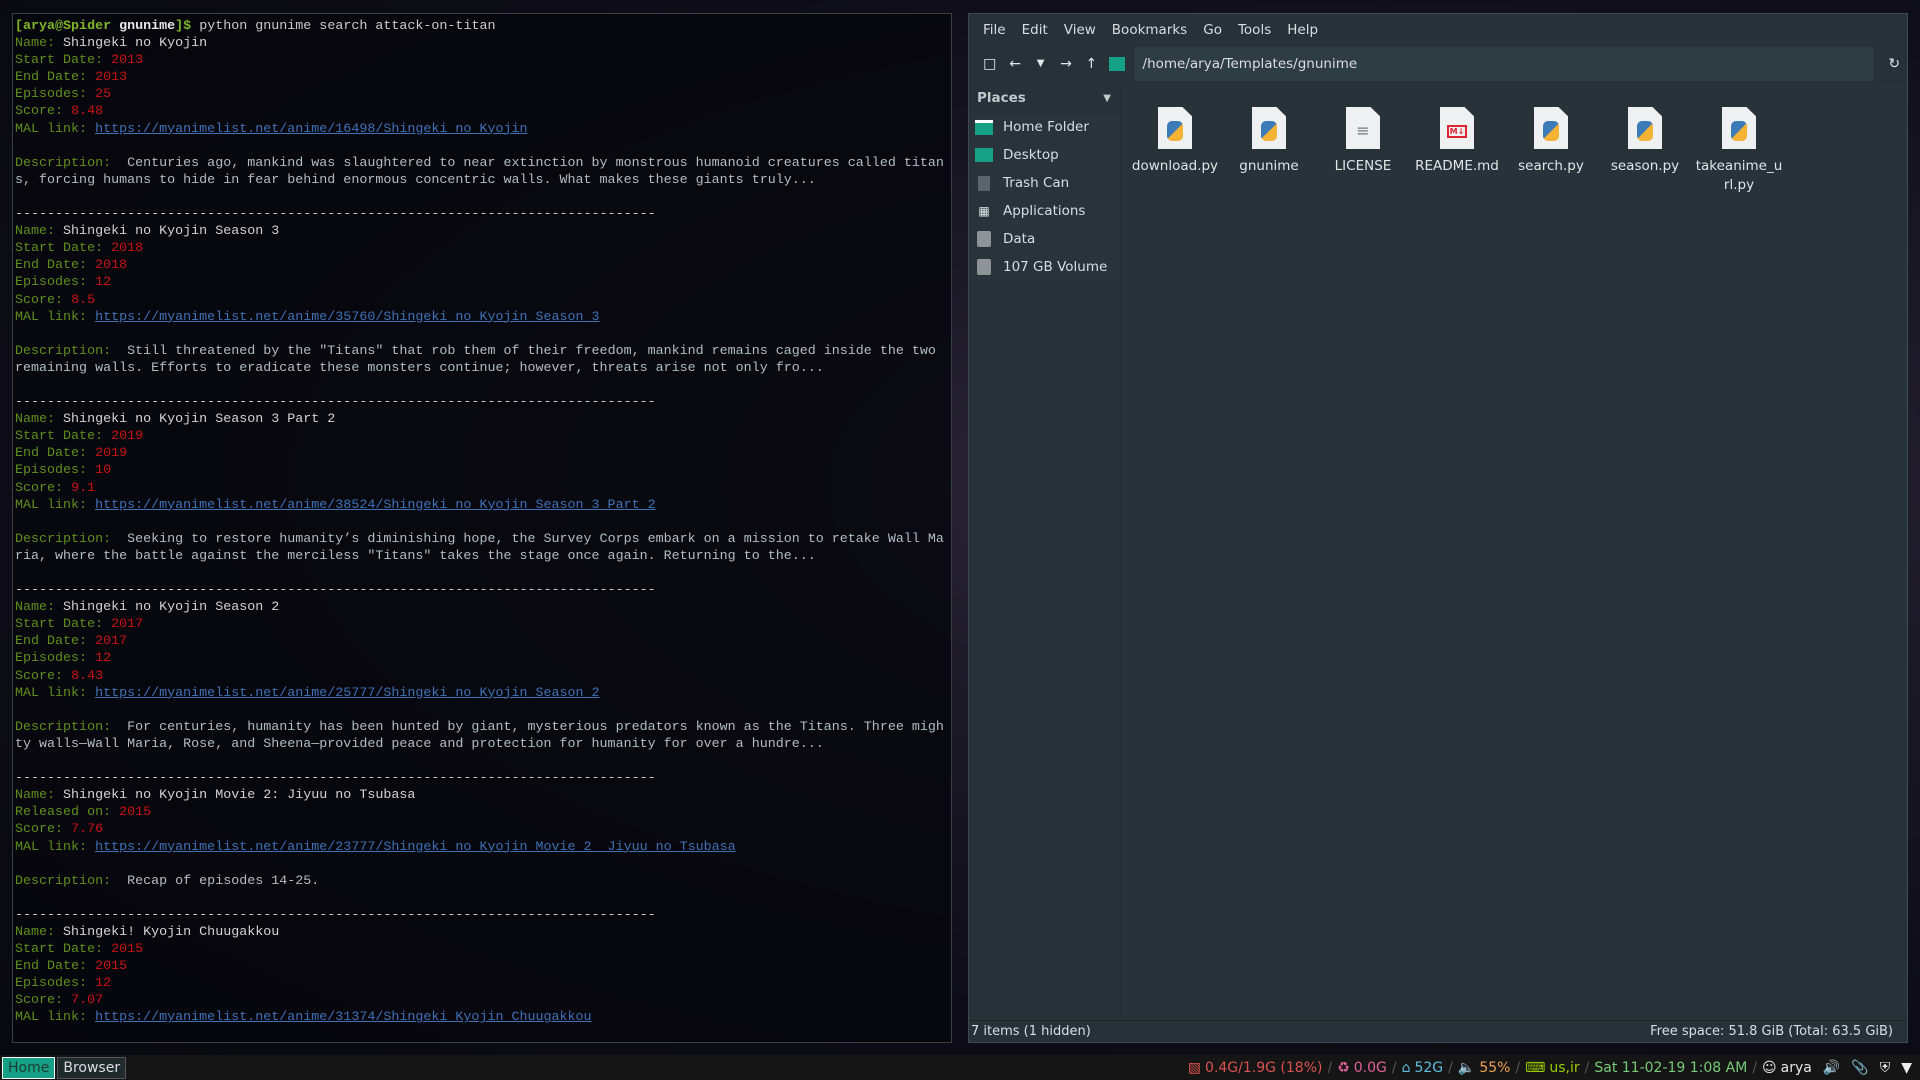 Image resolution: width=1920 pixels, height=1080 pixels. What do you see at coordinates (171, 232) in the screenshot?
I see `anime-name: Shingeki no Kyojin Season 3` at bounding box center [171, 232].